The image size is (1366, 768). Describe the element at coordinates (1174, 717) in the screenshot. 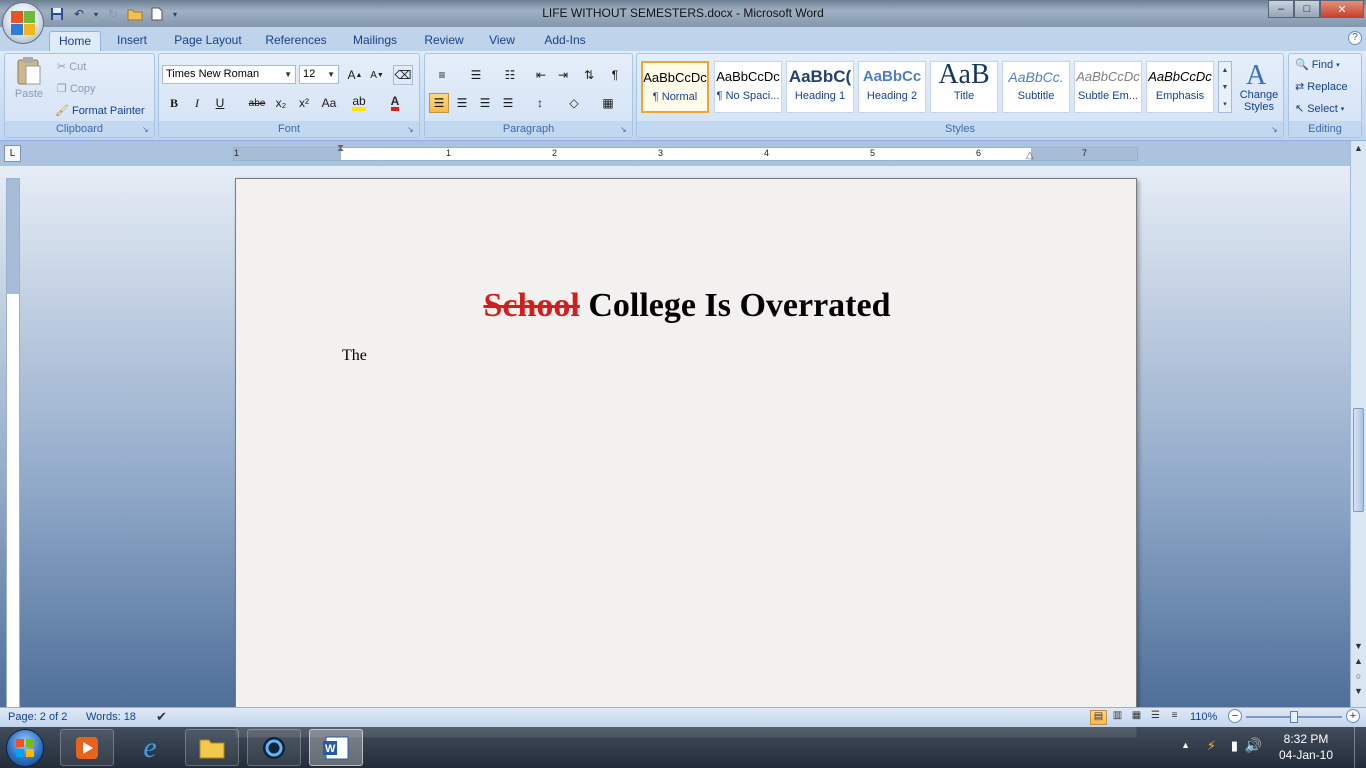

I see `draft-icon: ≡` at that location.